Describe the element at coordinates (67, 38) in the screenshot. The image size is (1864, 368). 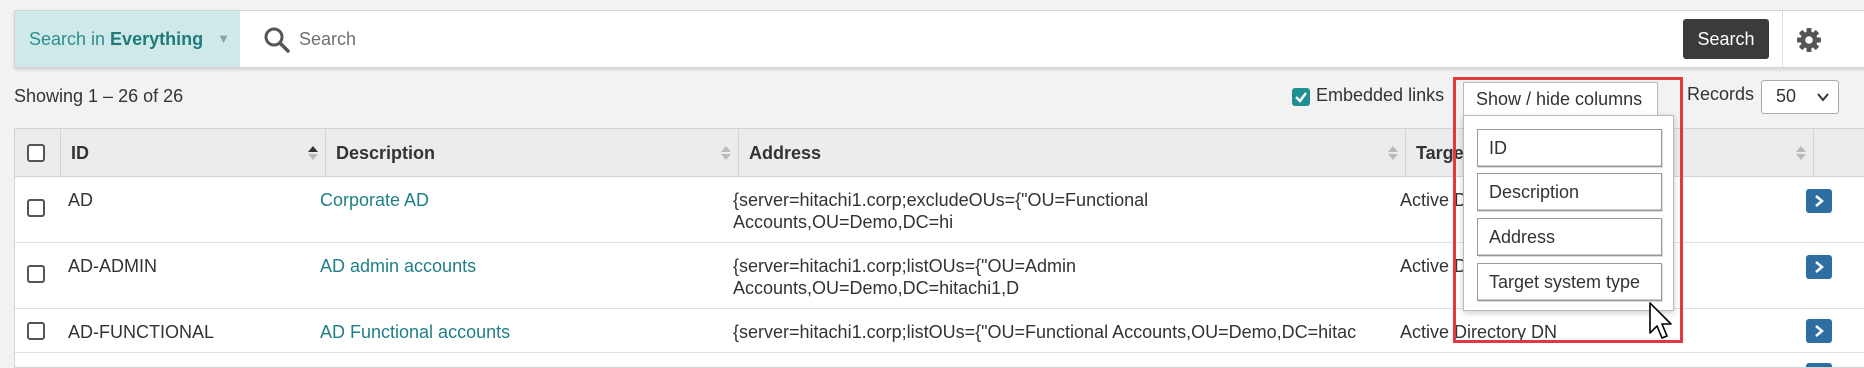
I see `search-scope-prefix: Search in` at that location.